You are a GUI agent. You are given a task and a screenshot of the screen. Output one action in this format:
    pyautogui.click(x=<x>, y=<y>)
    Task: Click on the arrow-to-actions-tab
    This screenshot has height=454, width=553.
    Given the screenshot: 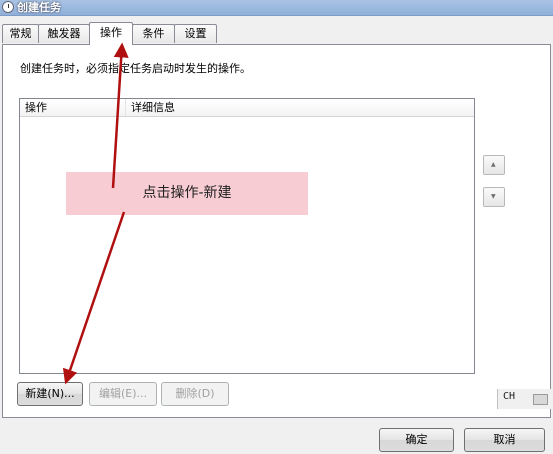 What is the action you would take?
    pyautogui.click(x=120, y=115)
    